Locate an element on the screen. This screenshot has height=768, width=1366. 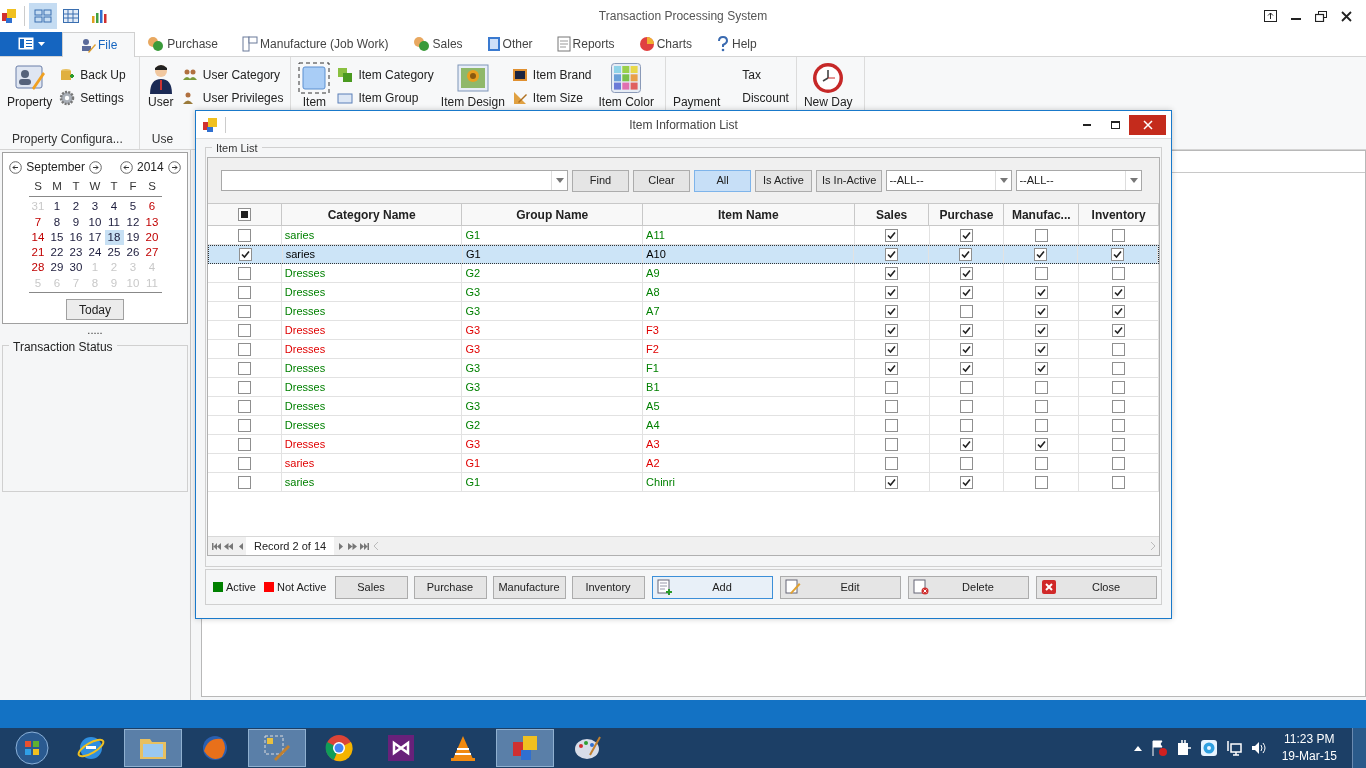
calendar-day: 20 is located at coordinates (152, 237).